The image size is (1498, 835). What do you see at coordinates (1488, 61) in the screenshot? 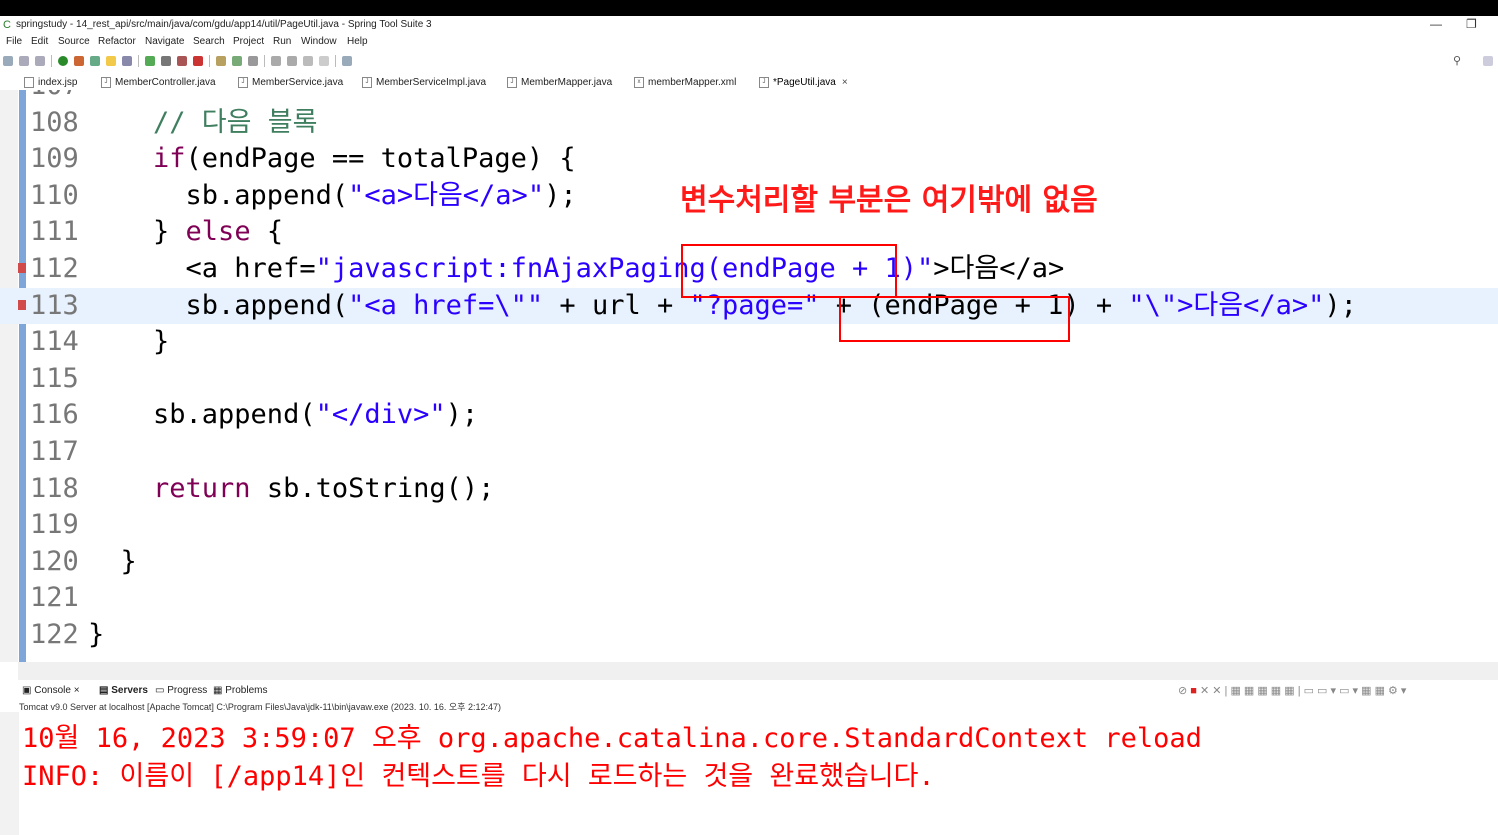
I see `perspective-icon` at bounding box center [1488, 61].